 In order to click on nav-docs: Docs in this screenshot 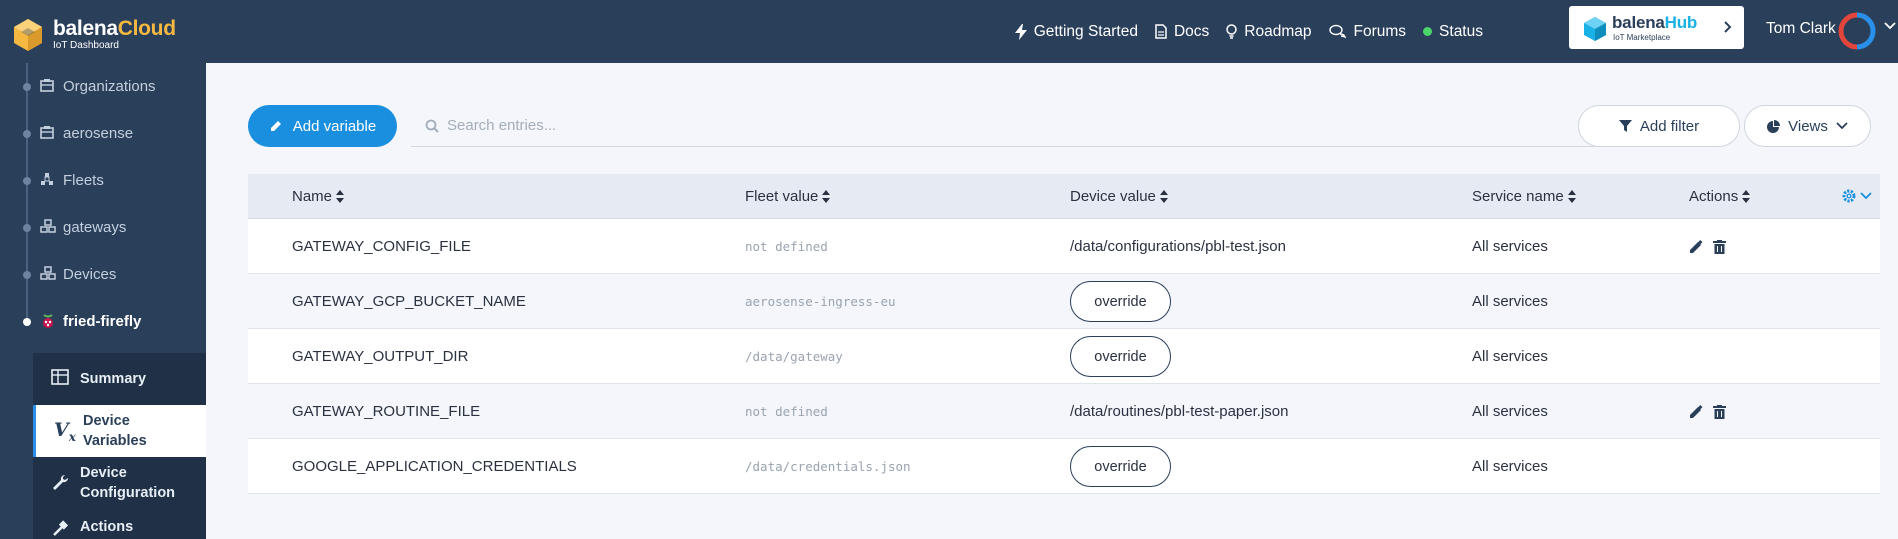, I will do `click(1182, 32)`.